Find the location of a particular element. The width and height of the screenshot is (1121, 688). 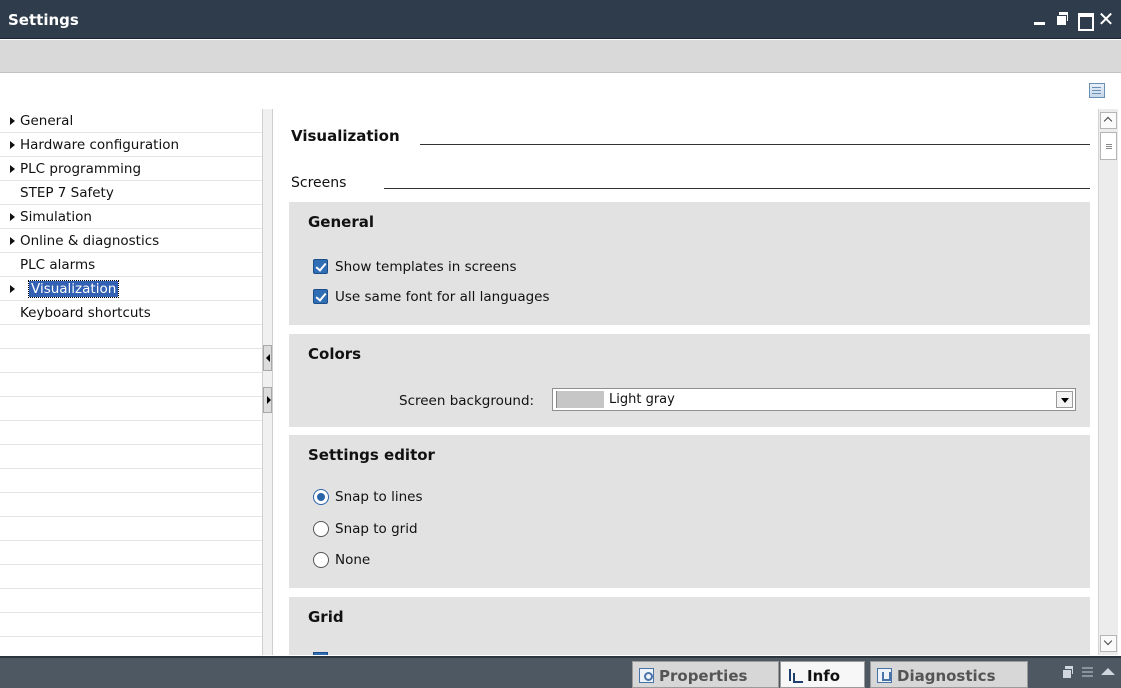

nav-item-simulation: Simulation is located at coordinates (130, 218).